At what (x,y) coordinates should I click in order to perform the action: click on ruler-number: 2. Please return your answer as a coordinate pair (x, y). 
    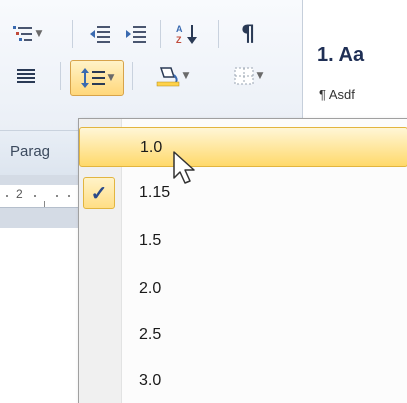
    Looking at the image, I should click on (19, 194).